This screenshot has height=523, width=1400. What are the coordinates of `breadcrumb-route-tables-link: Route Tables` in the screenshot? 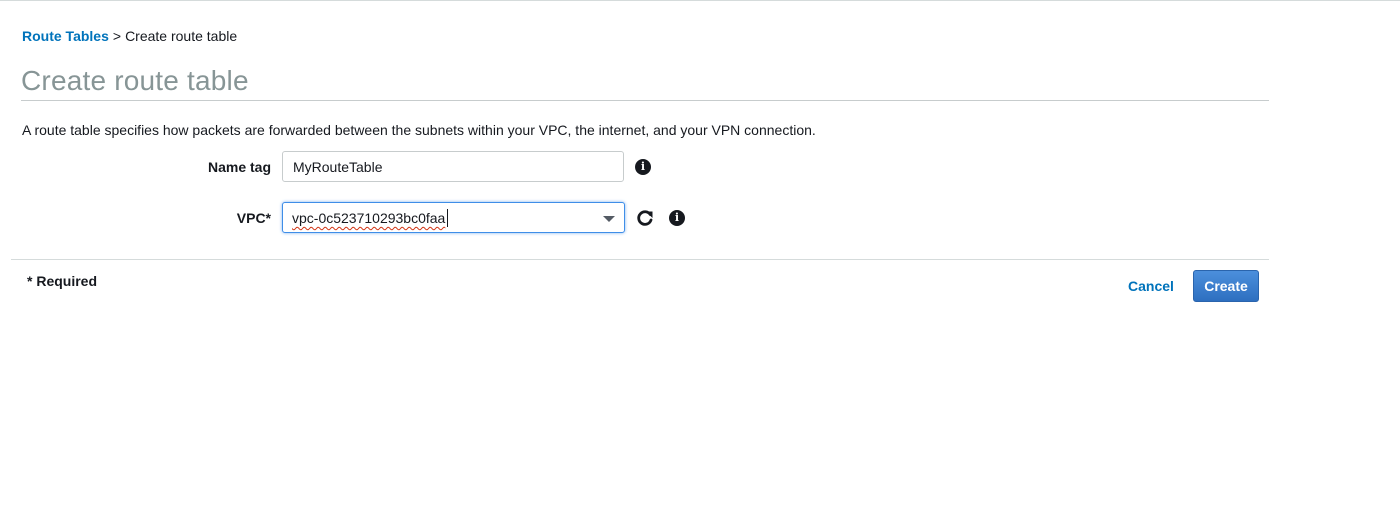 It's located at (65, 36).